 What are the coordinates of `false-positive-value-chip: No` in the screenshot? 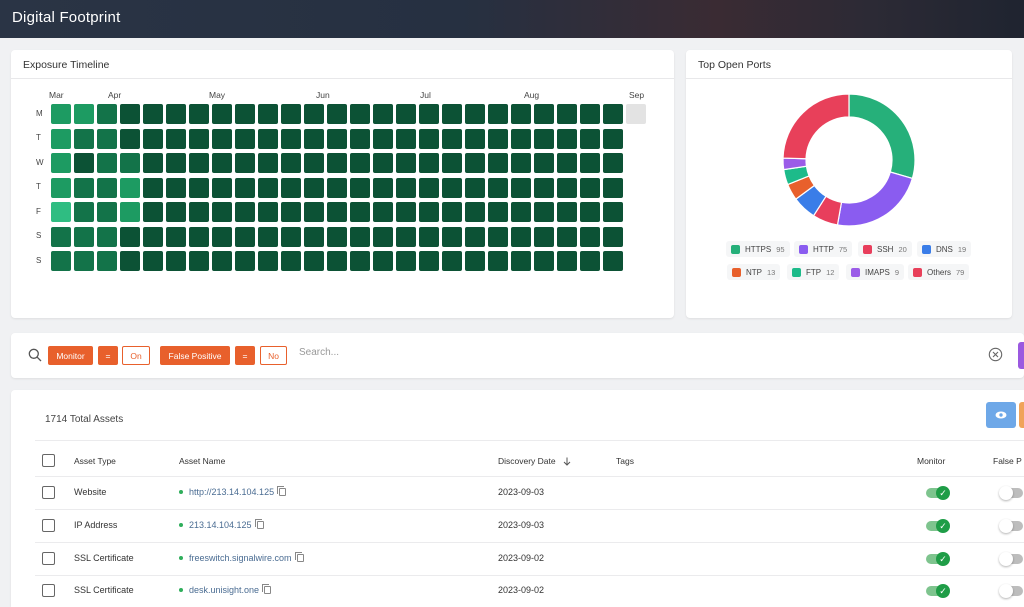 It's located at (273, 355).